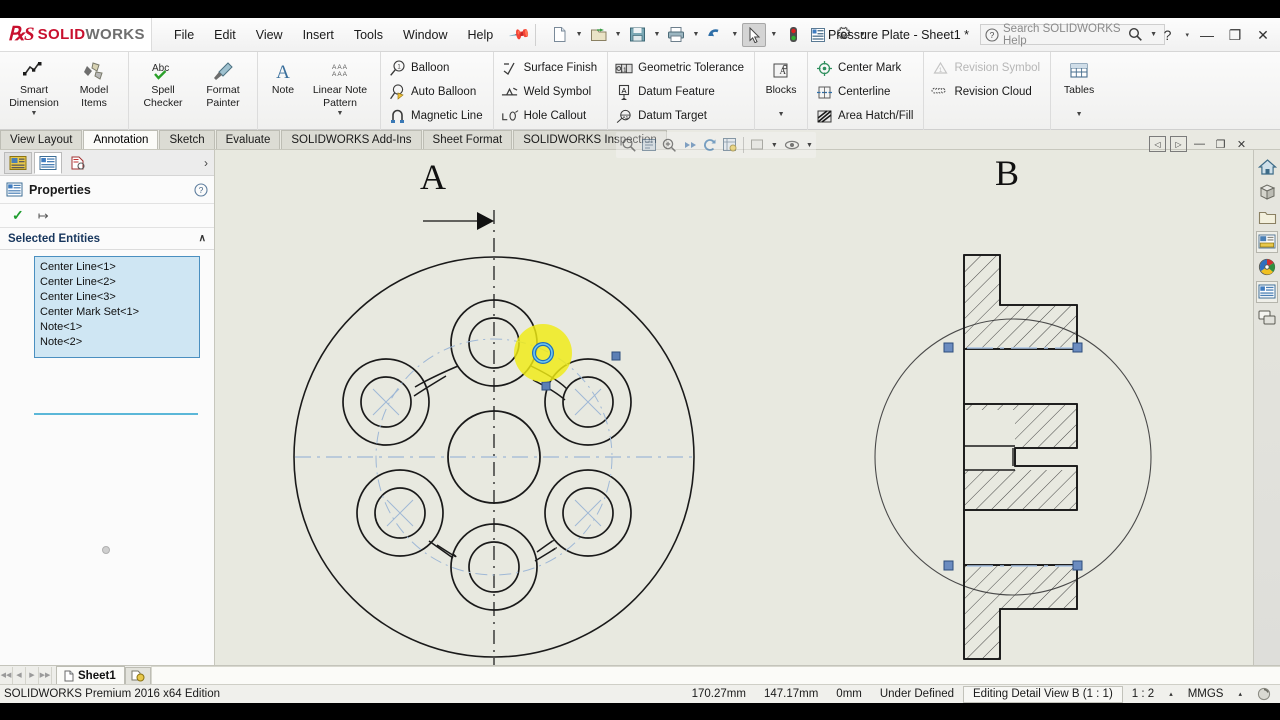  I want to click on hide-show-items-icon, so click(792, 145).